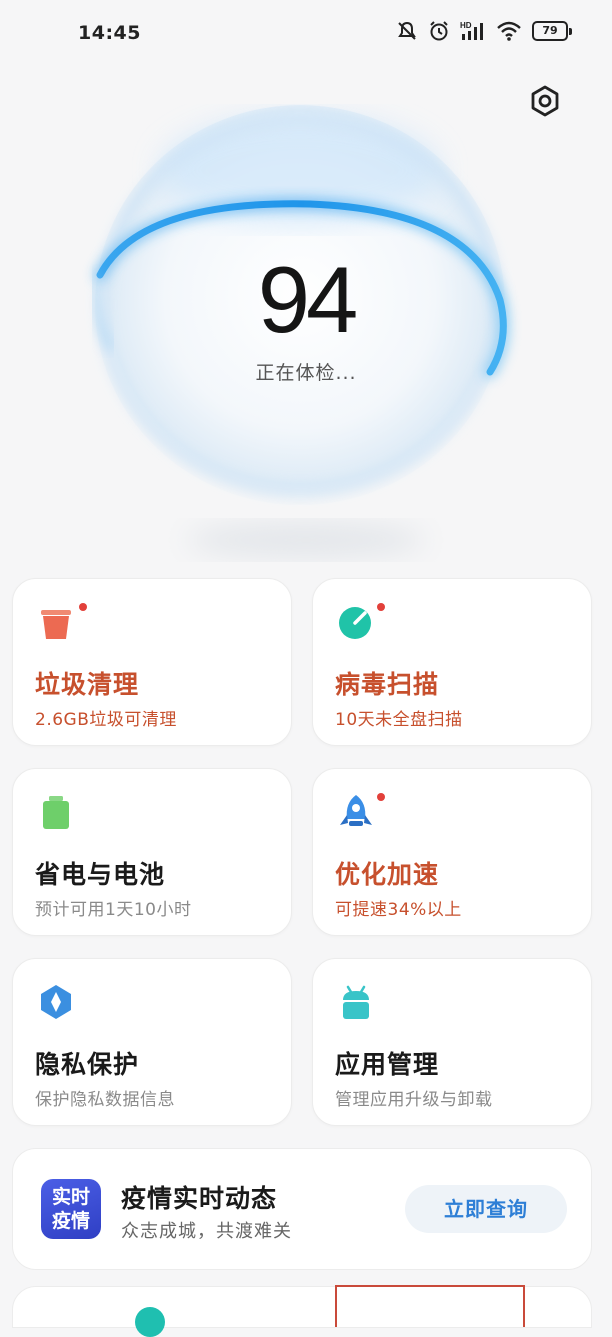  I want to click on card-subtitle: 2.6GB垃圾可清理, so click(106, 720).